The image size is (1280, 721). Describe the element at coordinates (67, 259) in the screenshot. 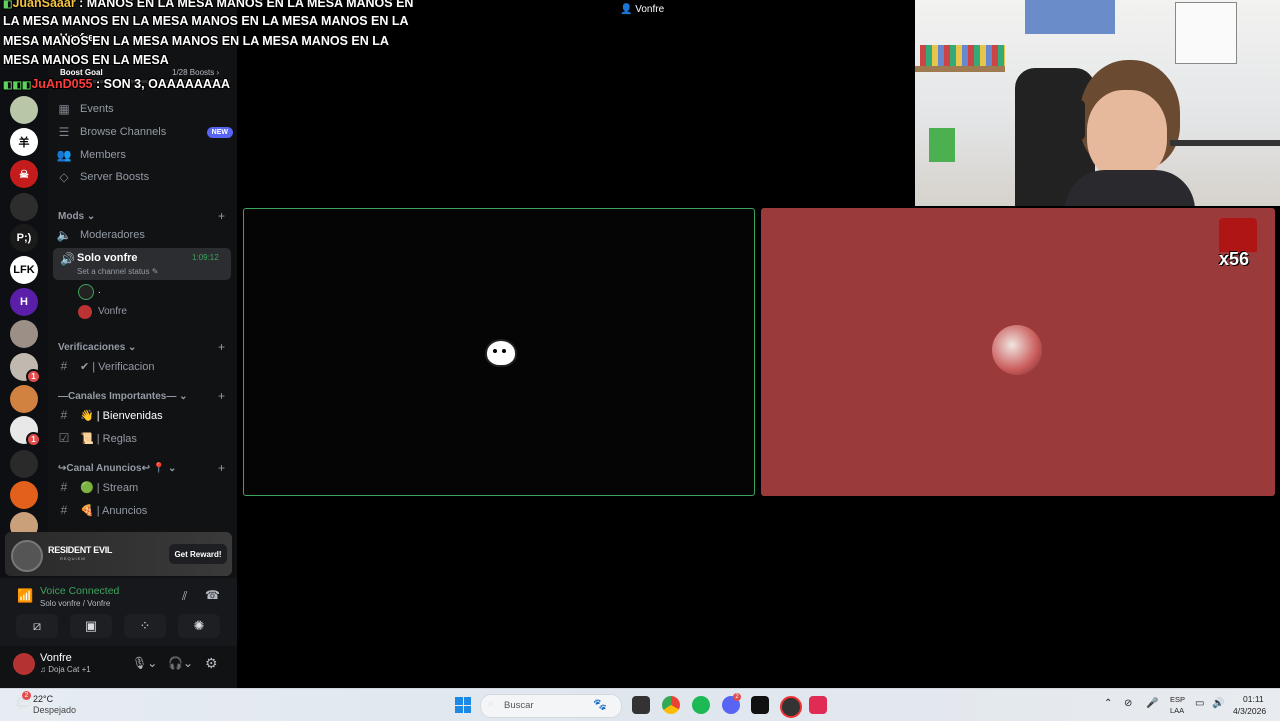

I see `speaker-active-icon: 🔊` at that location.